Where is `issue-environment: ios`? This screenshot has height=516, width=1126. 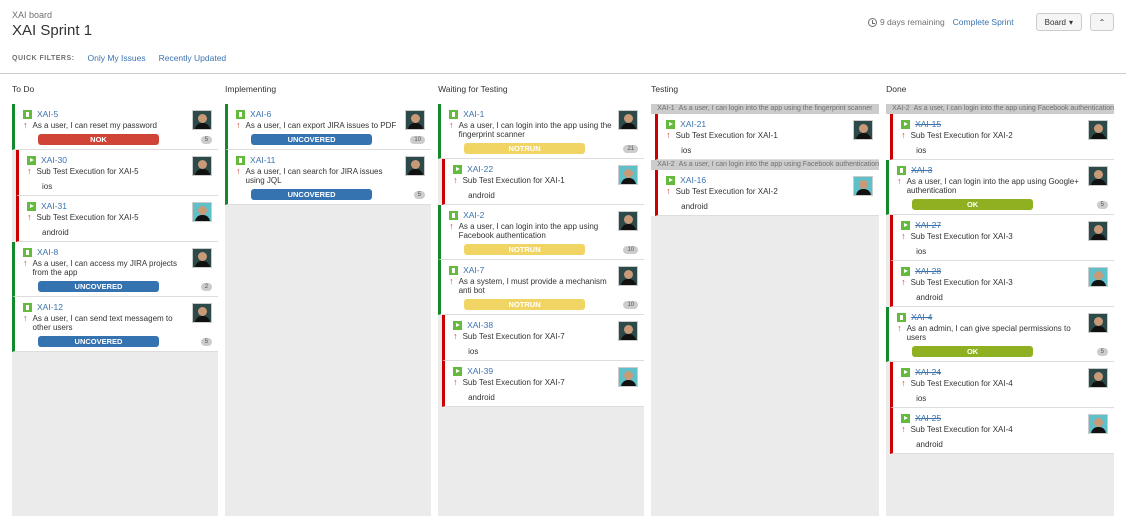
issue-environment: ios is located at coordinates (921, 398).